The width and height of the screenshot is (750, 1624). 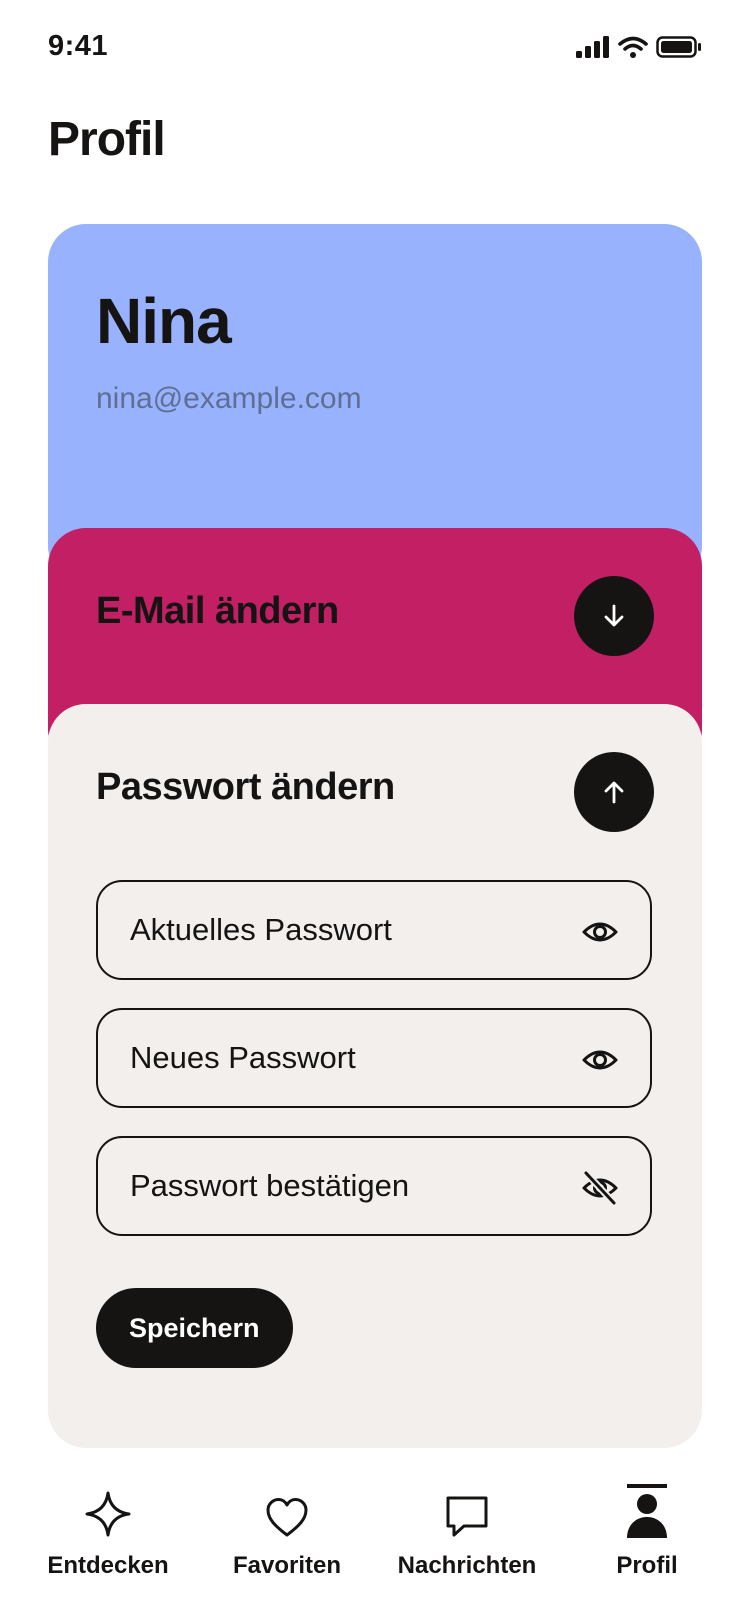 I want to click on toggle-confirm-password-visibility, so click(x=600, y=1188).